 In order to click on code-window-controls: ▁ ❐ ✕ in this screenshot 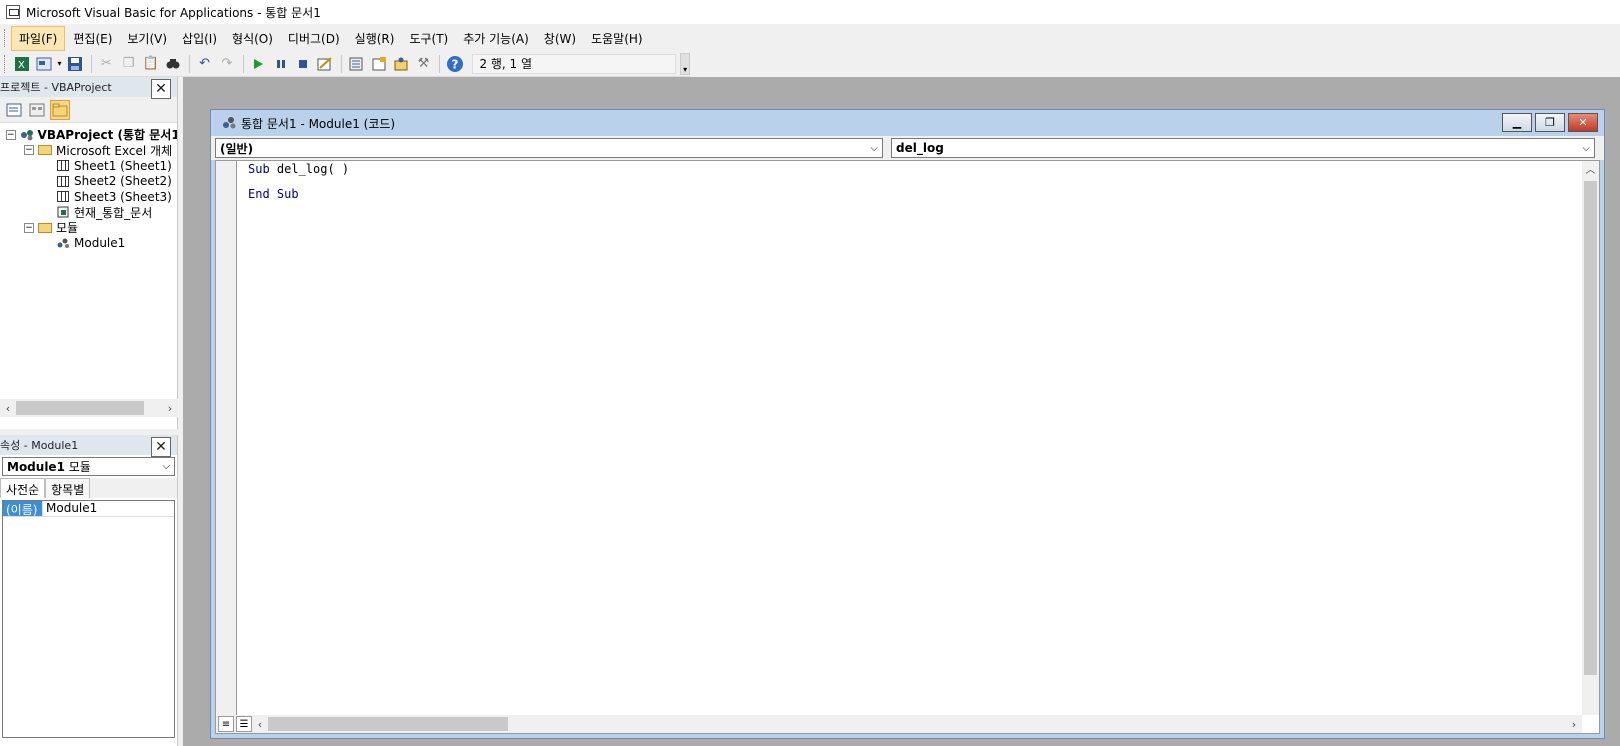, I will do `click(1548, 122)`.